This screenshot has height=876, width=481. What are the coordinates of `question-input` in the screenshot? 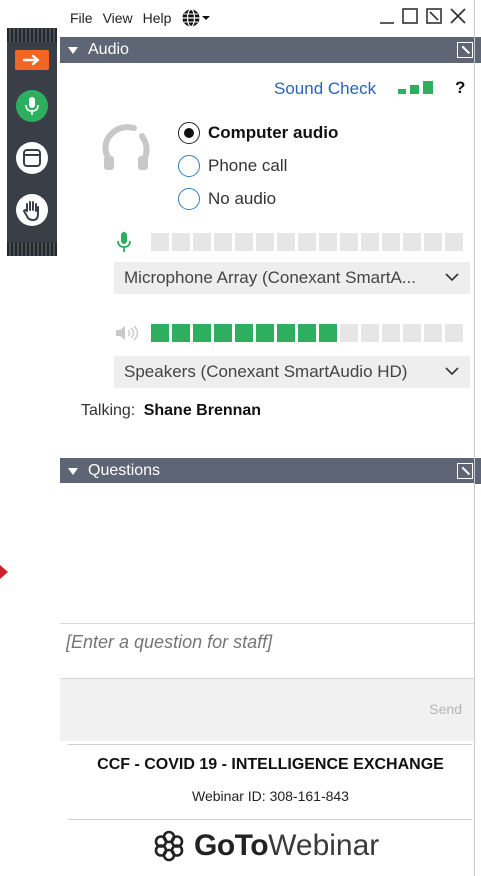 It's located at (266, 642).